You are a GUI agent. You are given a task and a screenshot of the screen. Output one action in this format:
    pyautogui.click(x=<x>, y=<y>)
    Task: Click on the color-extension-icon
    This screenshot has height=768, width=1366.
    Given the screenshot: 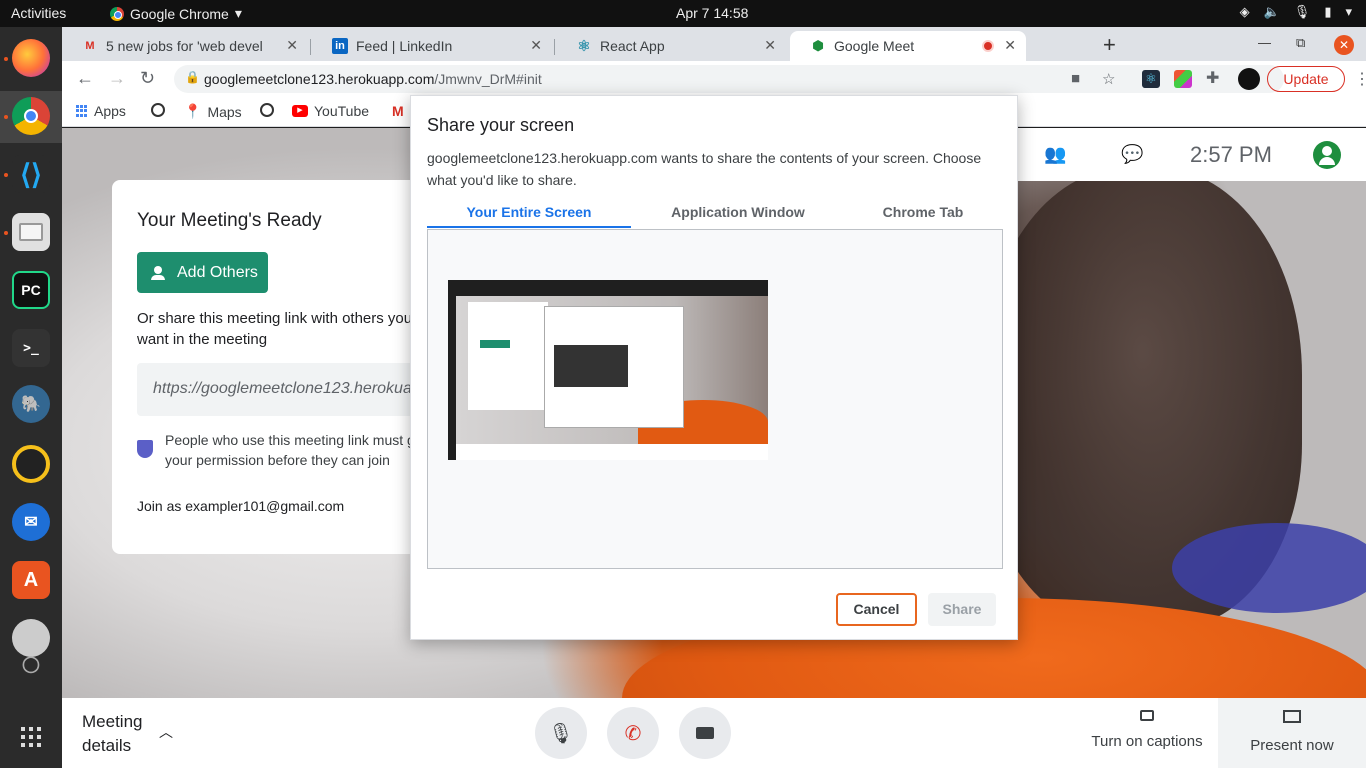 What is the action you would take?
    pyautogui.click(x=1183, y=79)
    